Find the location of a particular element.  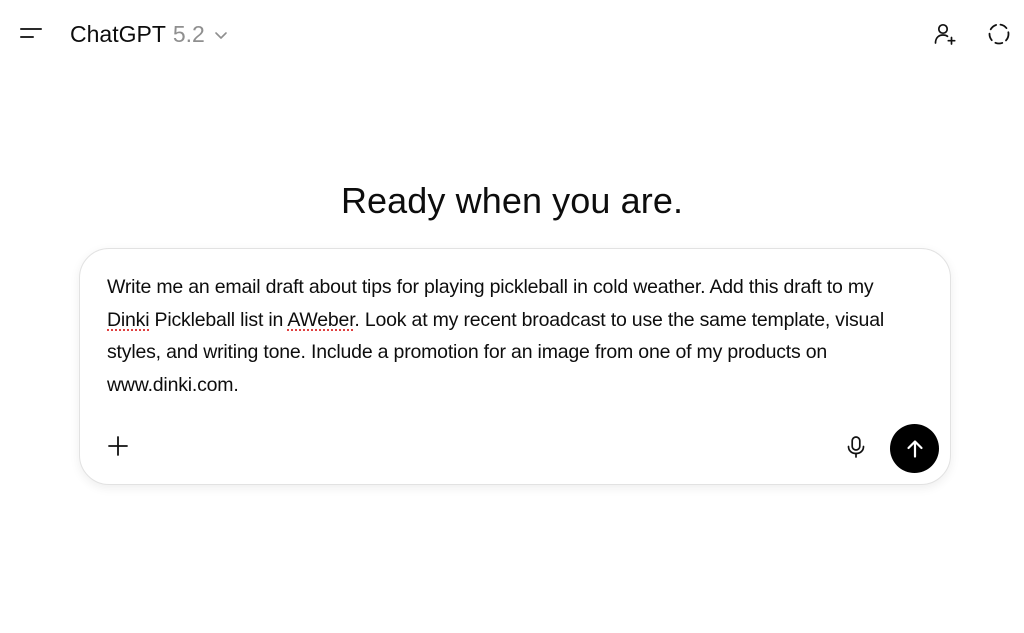

model-name: ChatGPT is located at coordinates (118, 33).